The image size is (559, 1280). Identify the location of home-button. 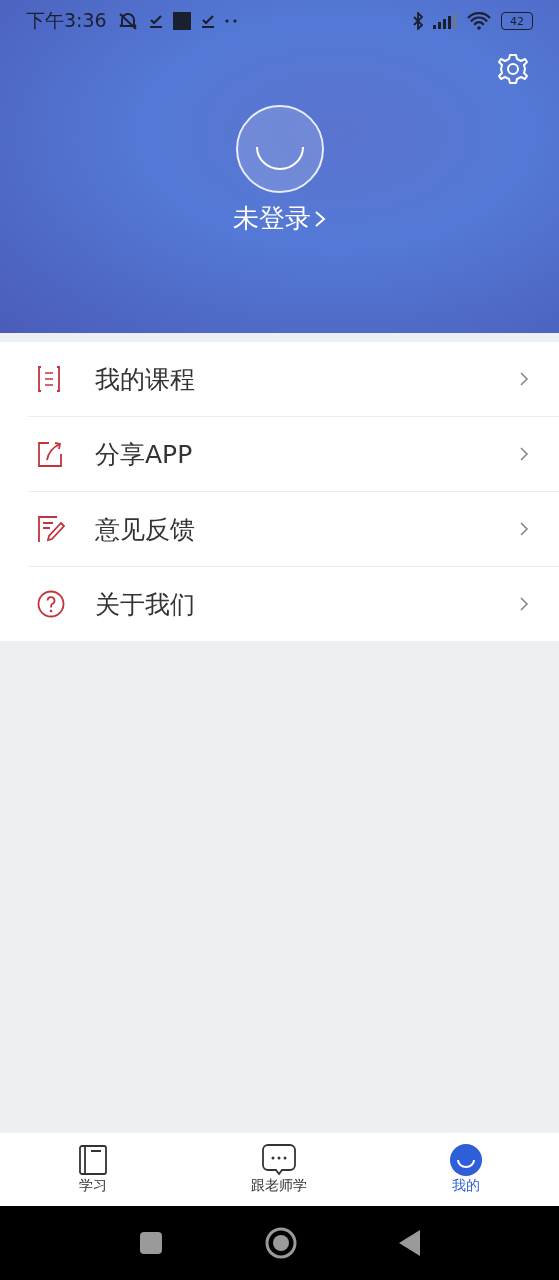
(280, 1243).